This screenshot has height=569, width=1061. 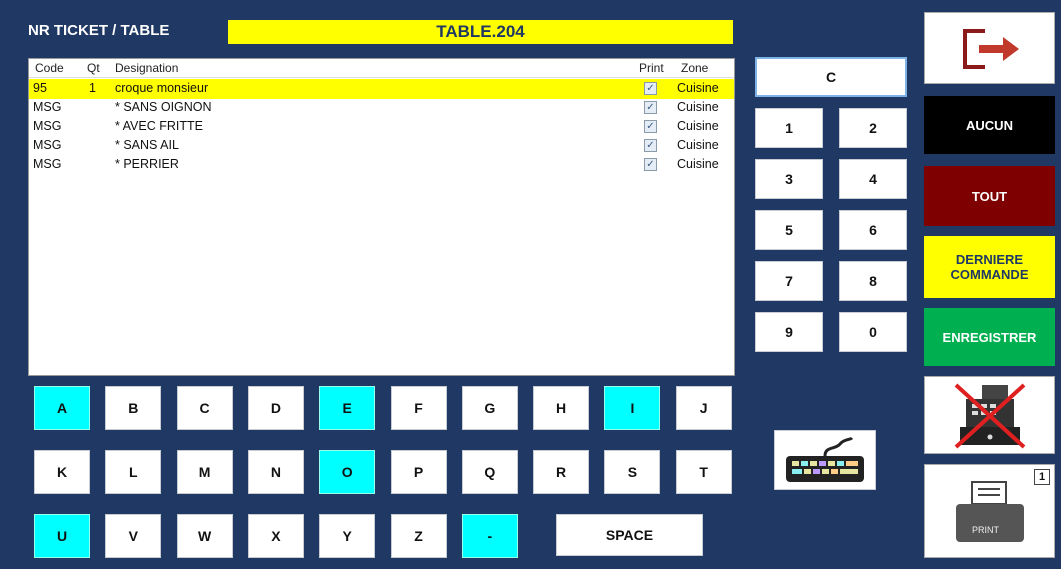 What do you see at coordinates (989, 274) in the screenshot?
I see `derniere-line2: COMMANDE` at bounding box center [989, 274].